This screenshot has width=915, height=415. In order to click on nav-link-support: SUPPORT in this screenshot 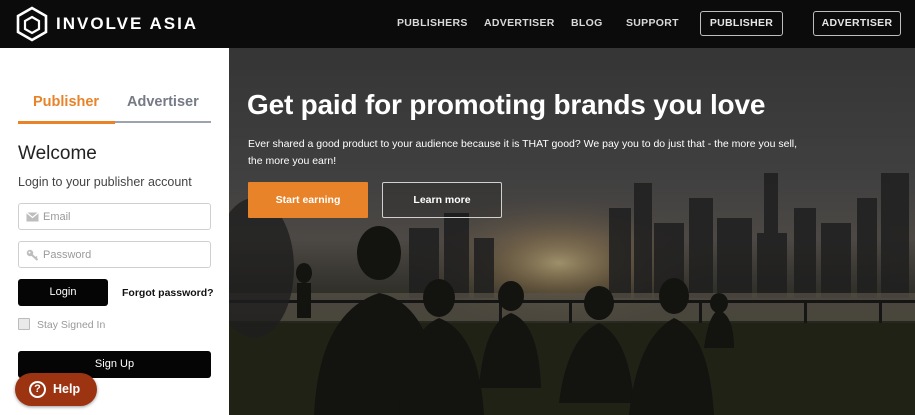, I will do `click(652, 23)`.